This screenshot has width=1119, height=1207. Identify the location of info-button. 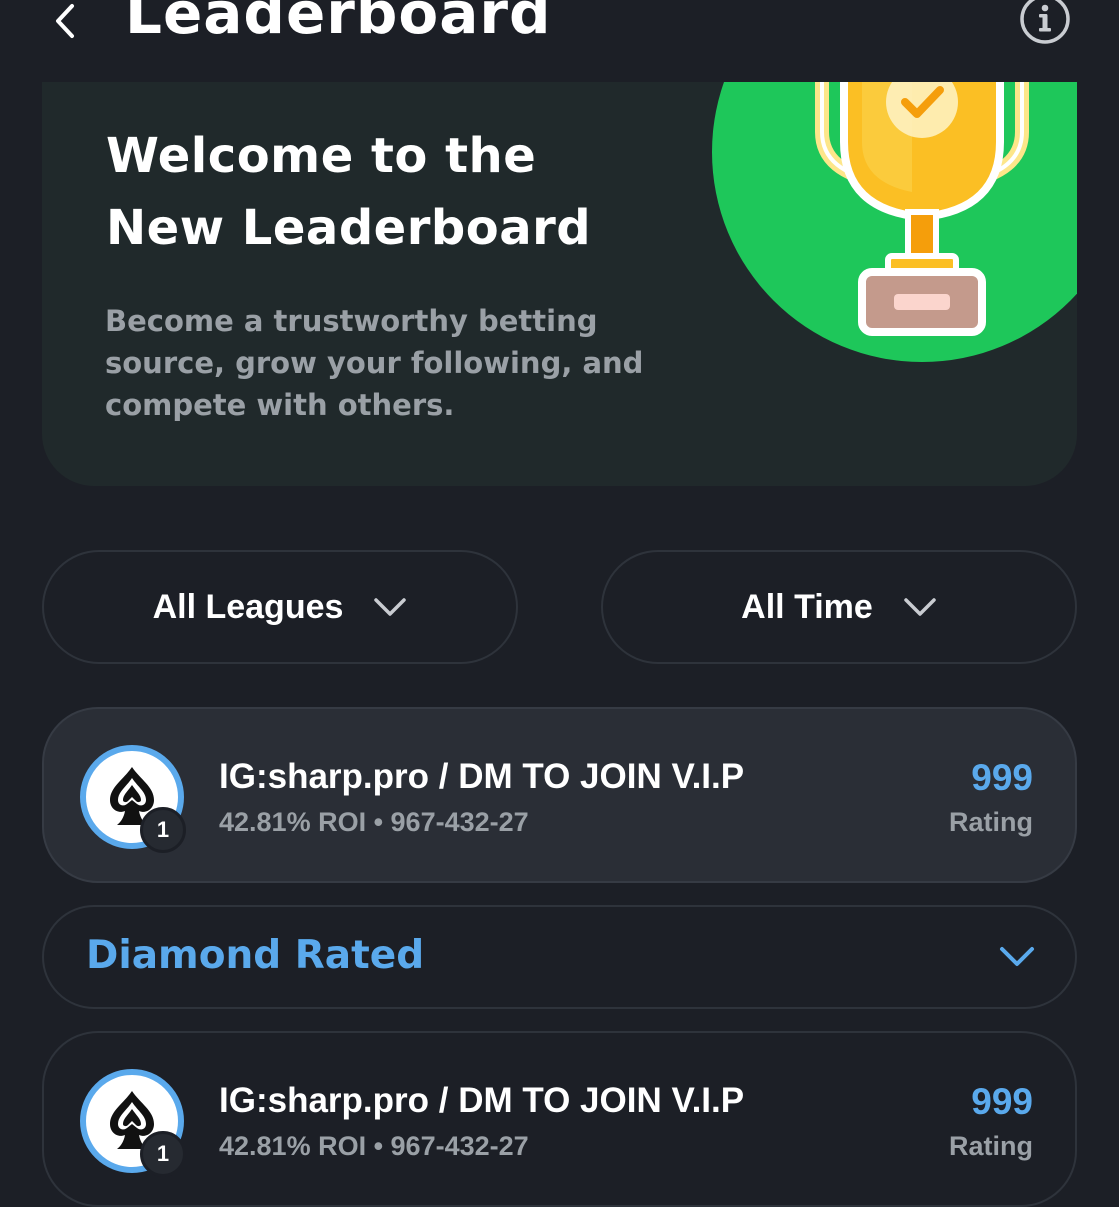
(1045, 23).